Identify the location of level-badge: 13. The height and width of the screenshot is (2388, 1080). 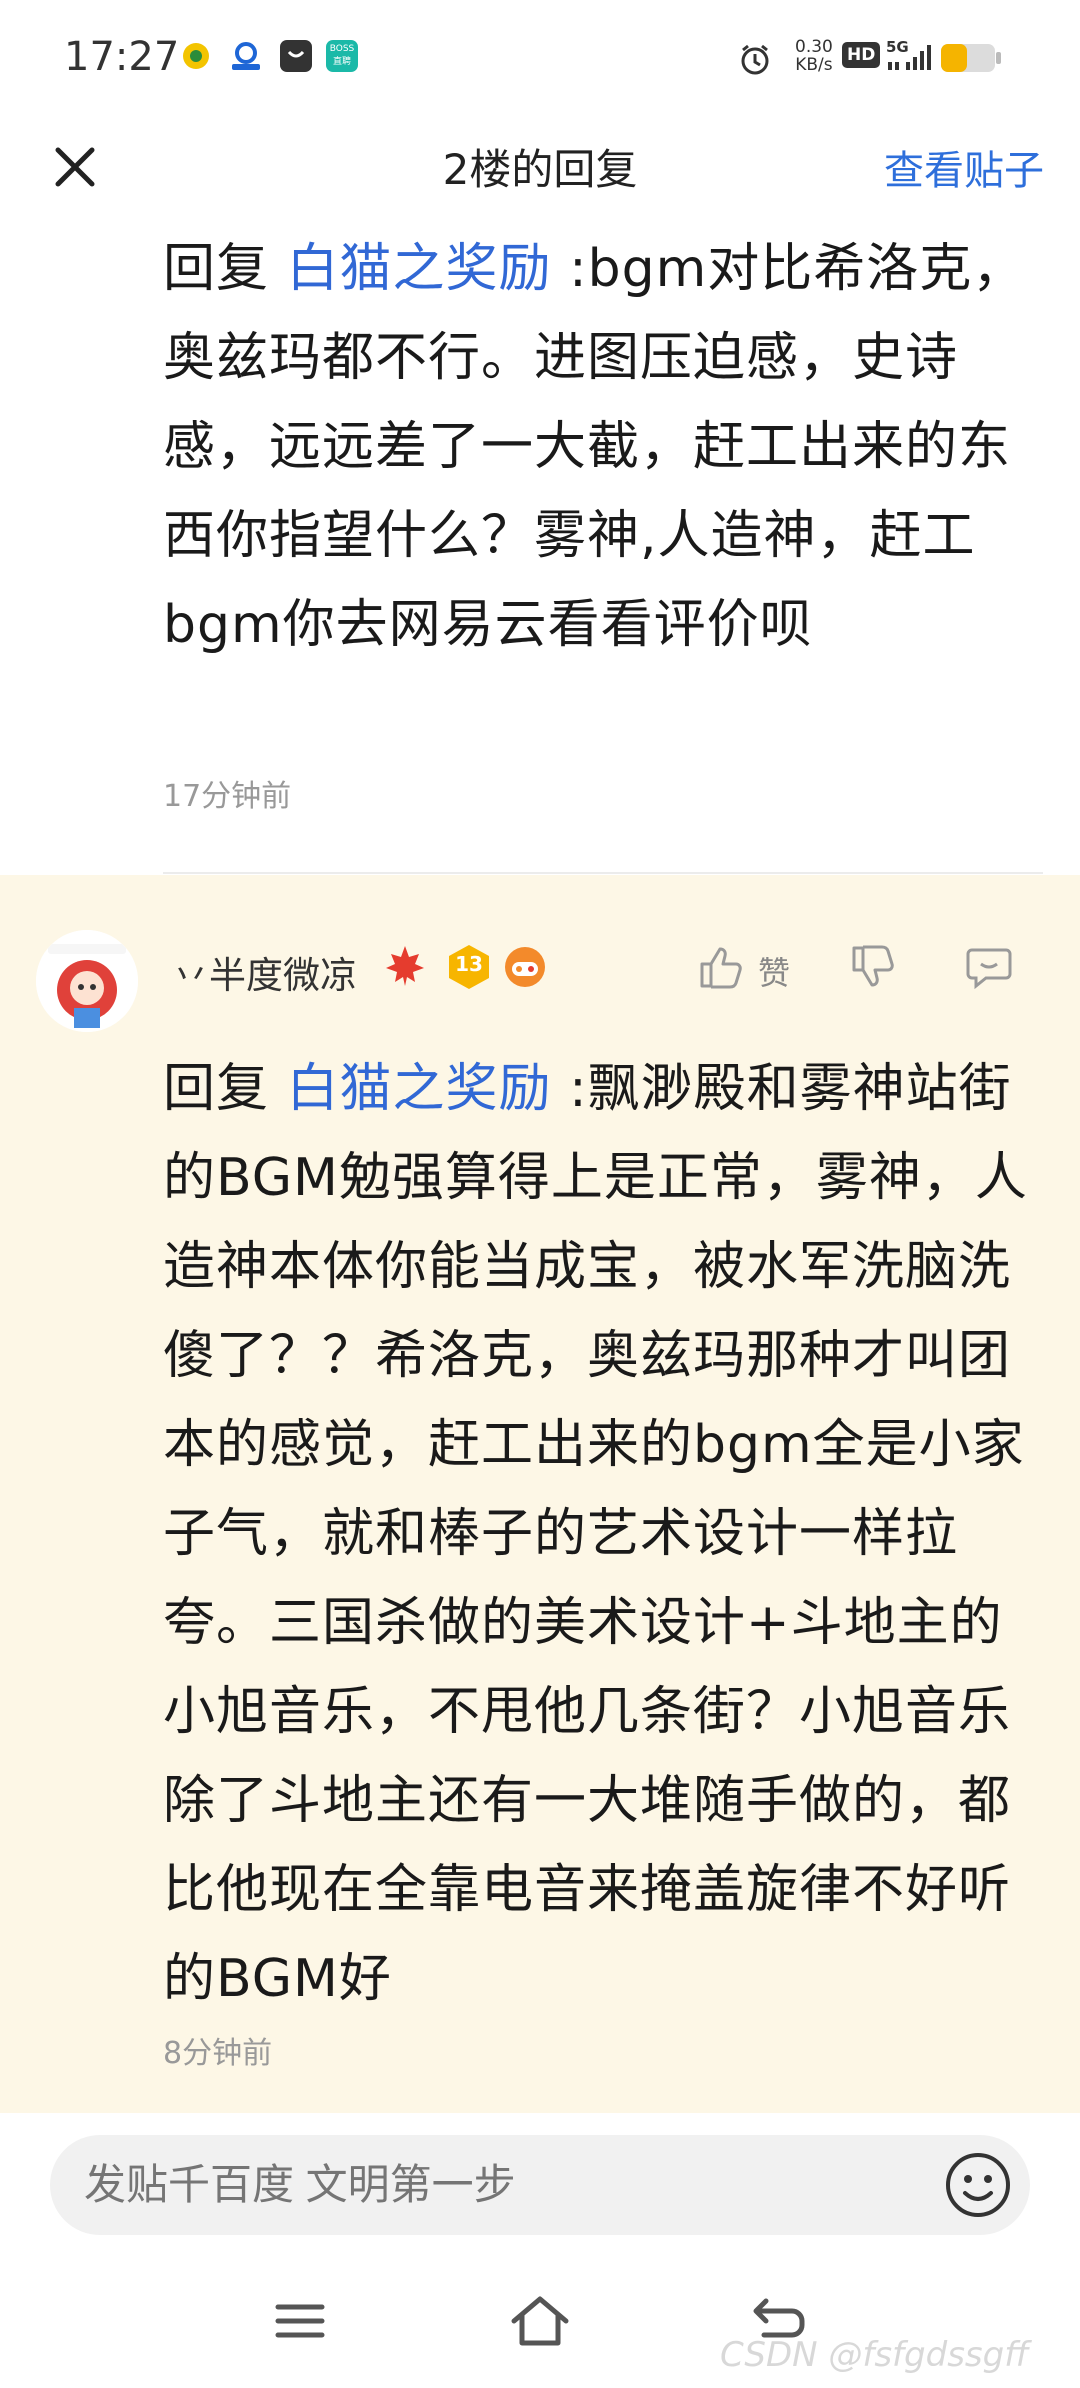
(469, 969).